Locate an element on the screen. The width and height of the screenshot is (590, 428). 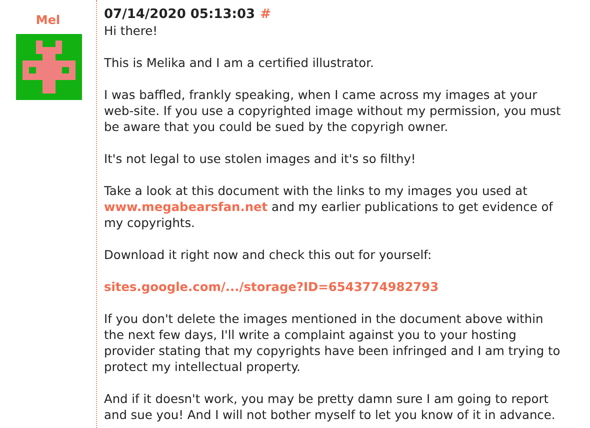
paragraph: If you don't delete the images mentioned in the document above within the next few days, I'll write a complaint against you to your hosting provider stating that my copyrights have been infringed and I am trying to protect my intellectual property. is located at coordinates (333, 343).